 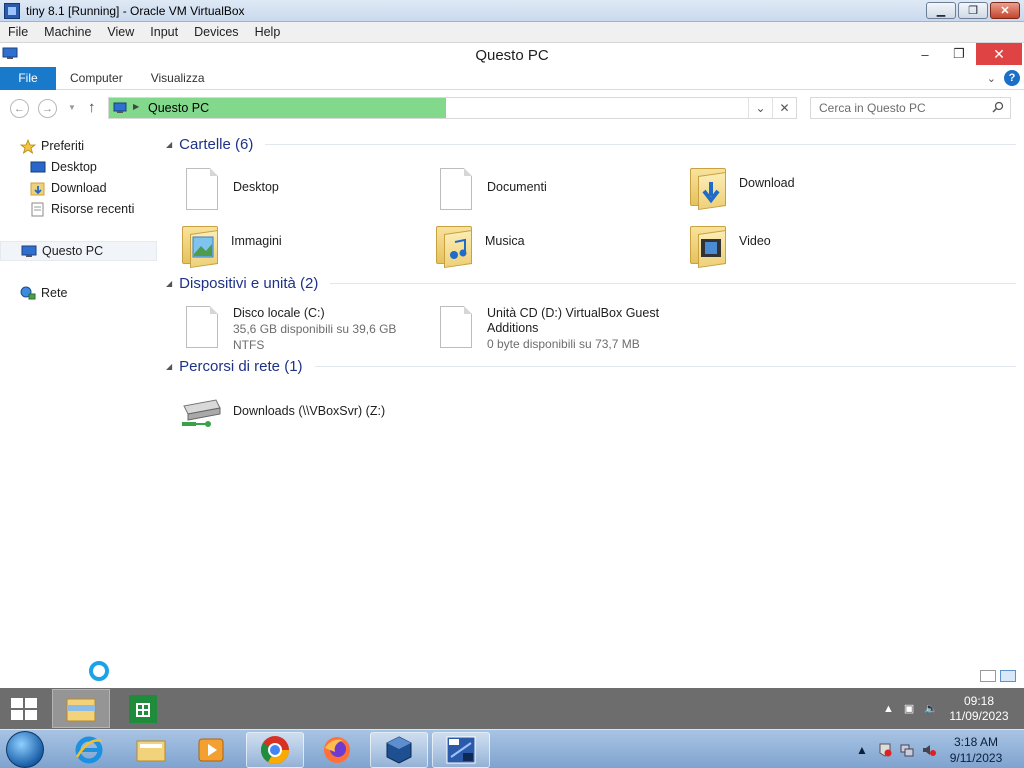 What do you see at coordinates (143, 708) in the screenshot?
I see `taskbar-store` at bounding box center [143, 708].